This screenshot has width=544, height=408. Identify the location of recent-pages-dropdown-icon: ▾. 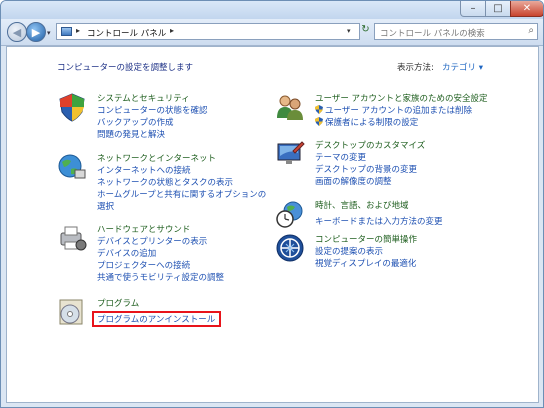
(49, 33).